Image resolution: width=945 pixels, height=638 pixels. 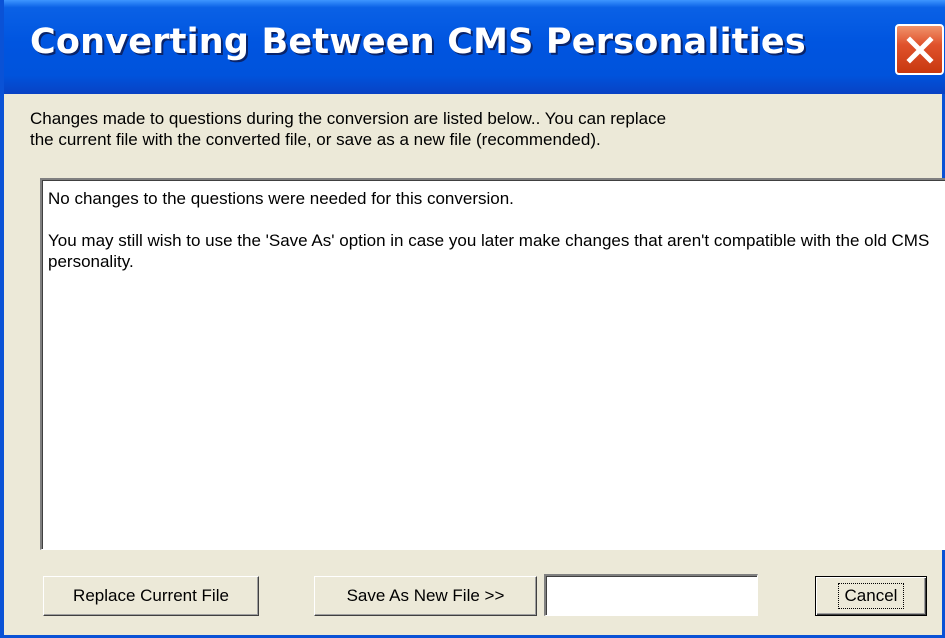 I want to click on cancel-button-label: Cancel, so click(x=871, y=596).